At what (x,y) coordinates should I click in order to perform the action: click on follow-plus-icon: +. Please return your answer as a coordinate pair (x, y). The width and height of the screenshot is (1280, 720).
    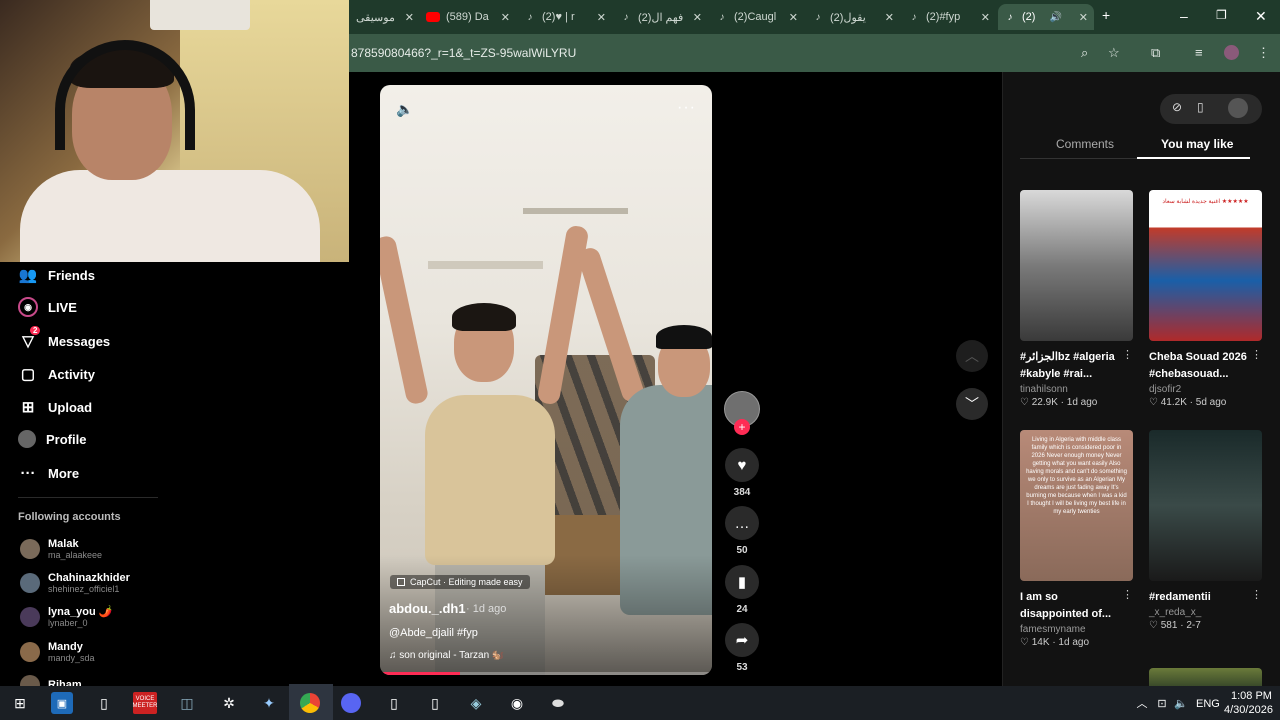
    Looking at the image, I should click on (742, 427).